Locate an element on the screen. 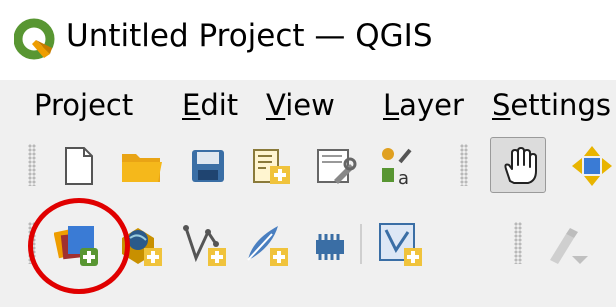  toolbar-separator is located at coordinates (361, 244).